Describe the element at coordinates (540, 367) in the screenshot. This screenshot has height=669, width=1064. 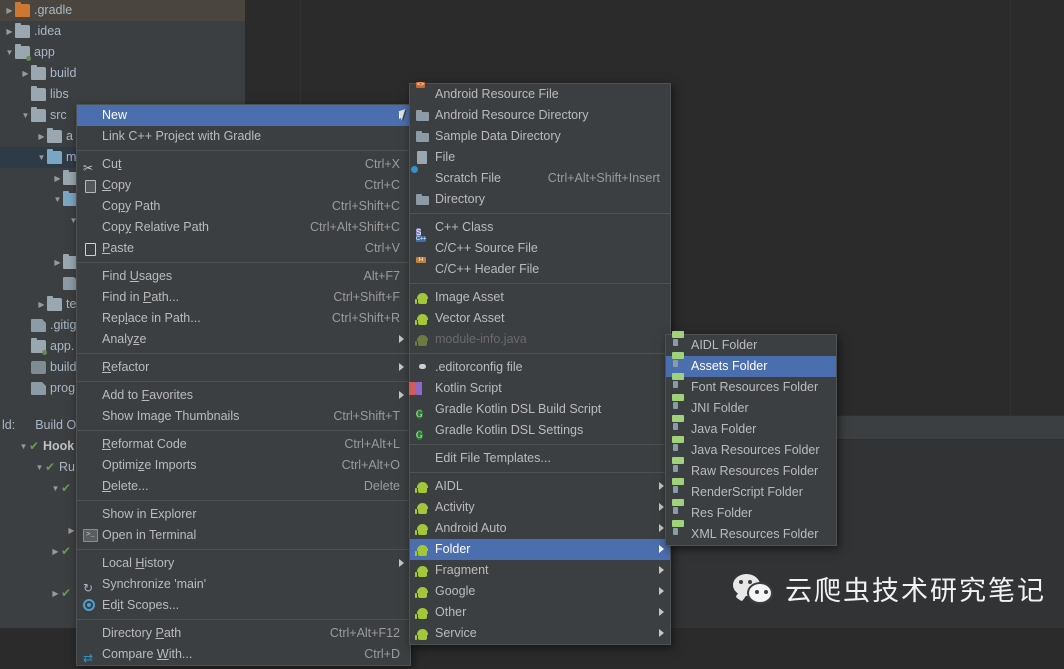
I see `new-submenu-item: .editorconfig file` at that location.